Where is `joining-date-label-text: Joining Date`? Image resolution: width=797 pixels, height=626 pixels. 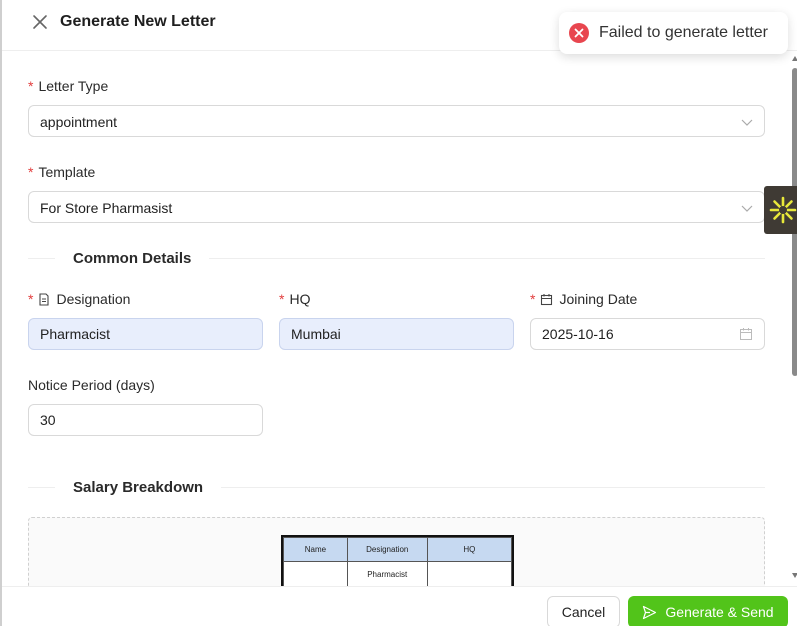 joining-date-label-text: Joining Date is located at coordinates (598, 299).